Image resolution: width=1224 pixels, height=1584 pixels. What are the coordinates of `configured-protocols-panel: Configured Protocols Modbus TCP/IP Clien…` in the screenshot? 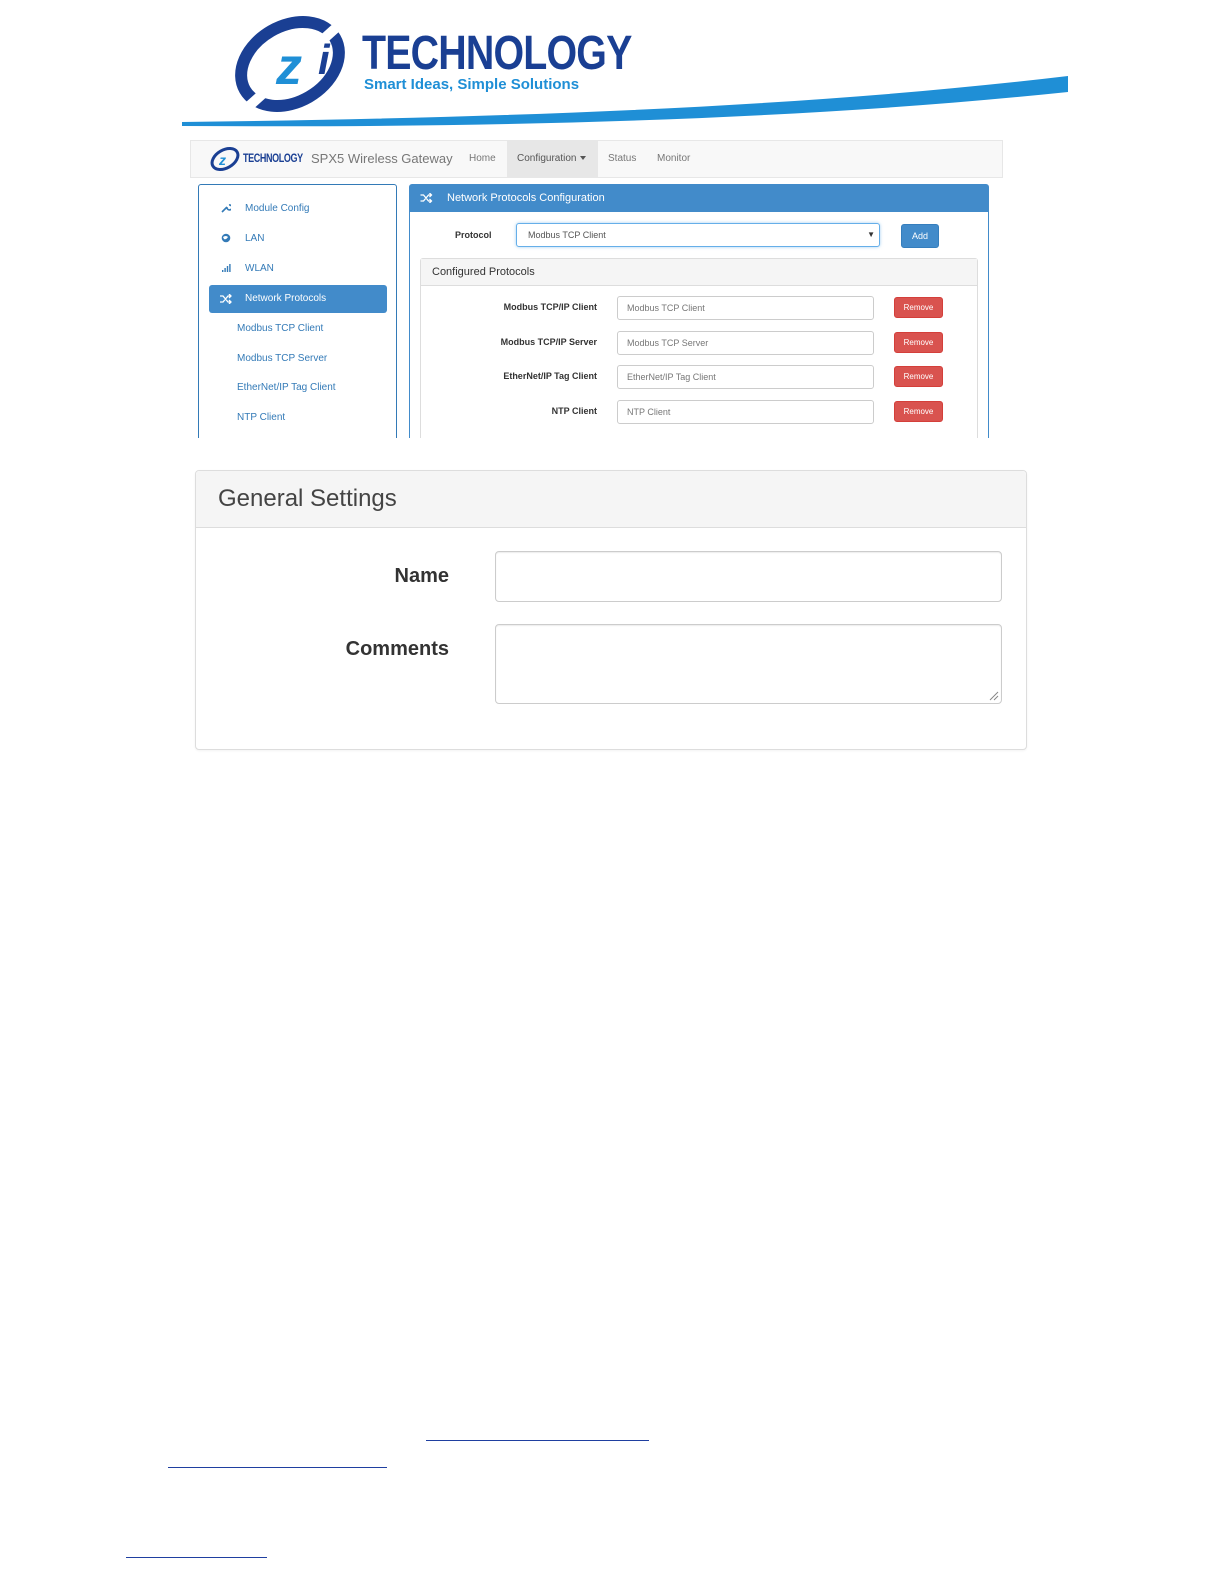 It's located at (699, 348).